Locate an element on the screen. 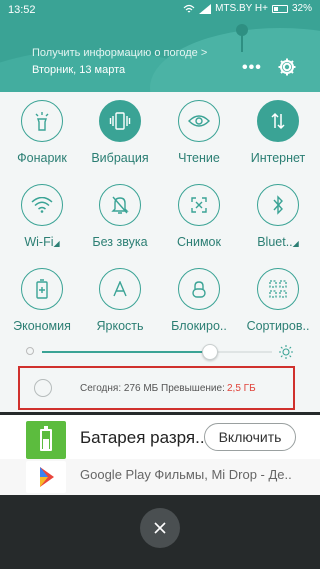  toggle-label: Экономия is located at coordinates (42, 326).